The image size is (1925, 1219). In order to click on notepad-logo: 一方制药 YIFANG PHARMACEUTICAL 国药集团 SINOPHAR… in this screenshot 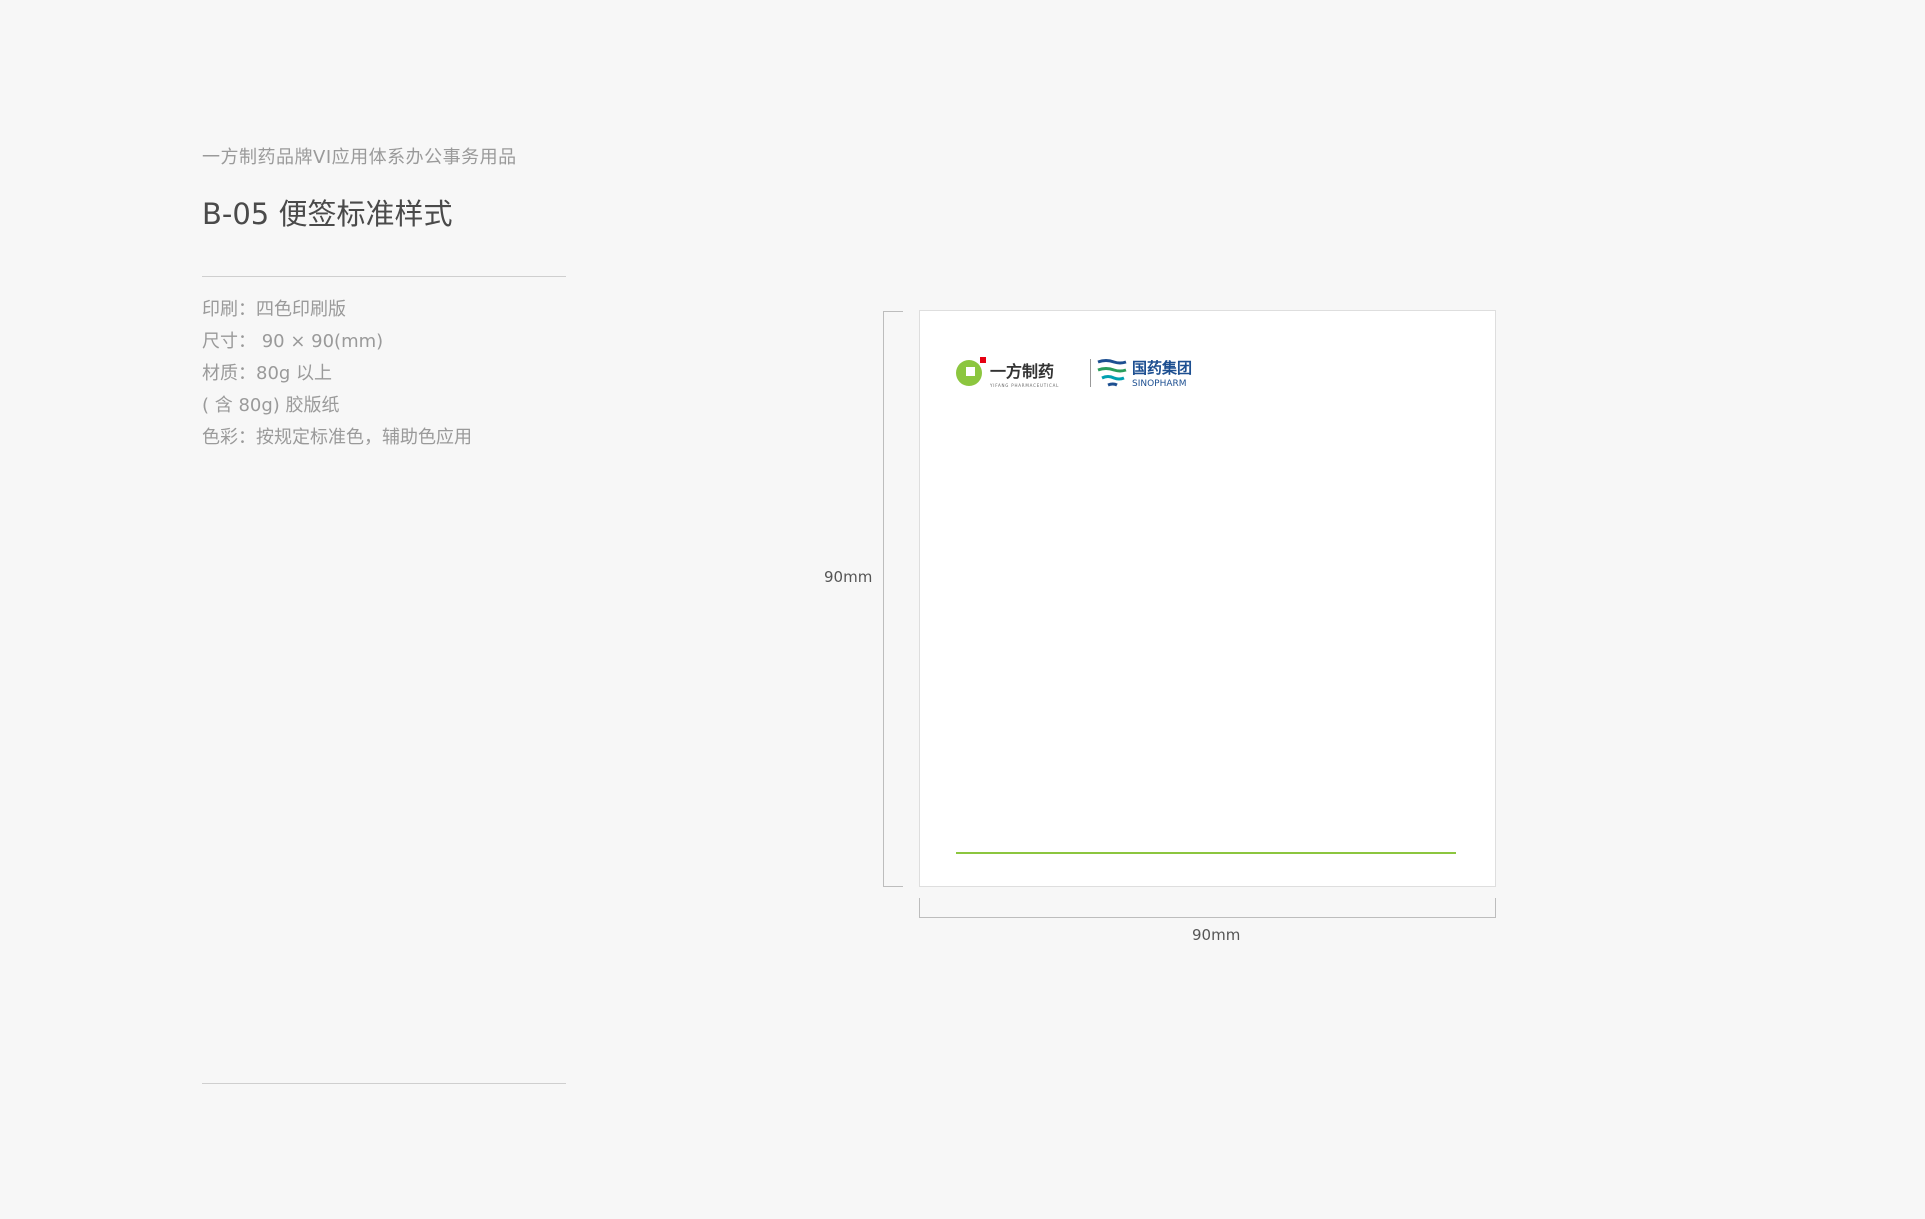, I will do `click(1074, 373)`.